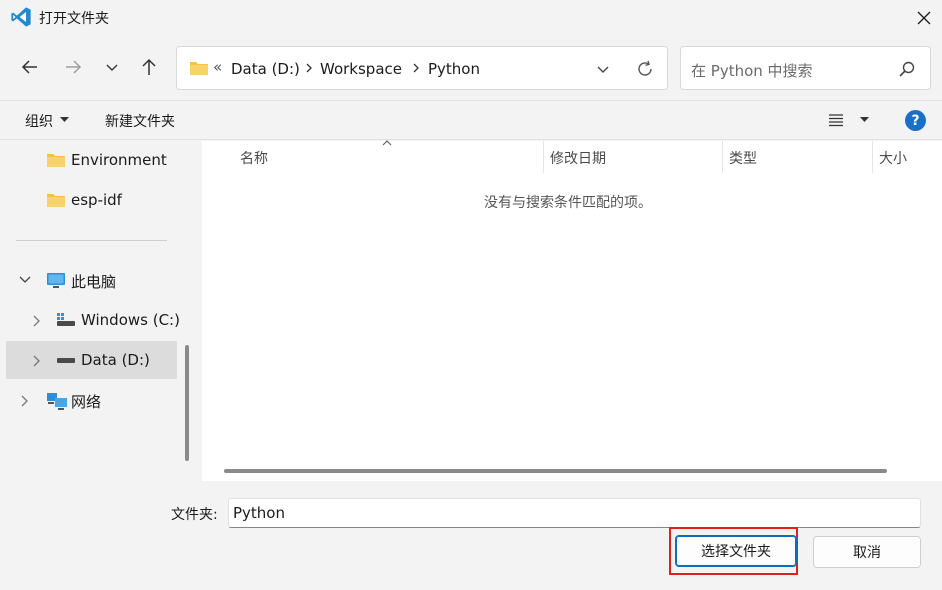 Image resolution: width=942 pixels, height=590 pixels. Describe the element at coordinates (752, 70) in the screenshot. I see `search-input: 在 Python 中搜索` at that location.